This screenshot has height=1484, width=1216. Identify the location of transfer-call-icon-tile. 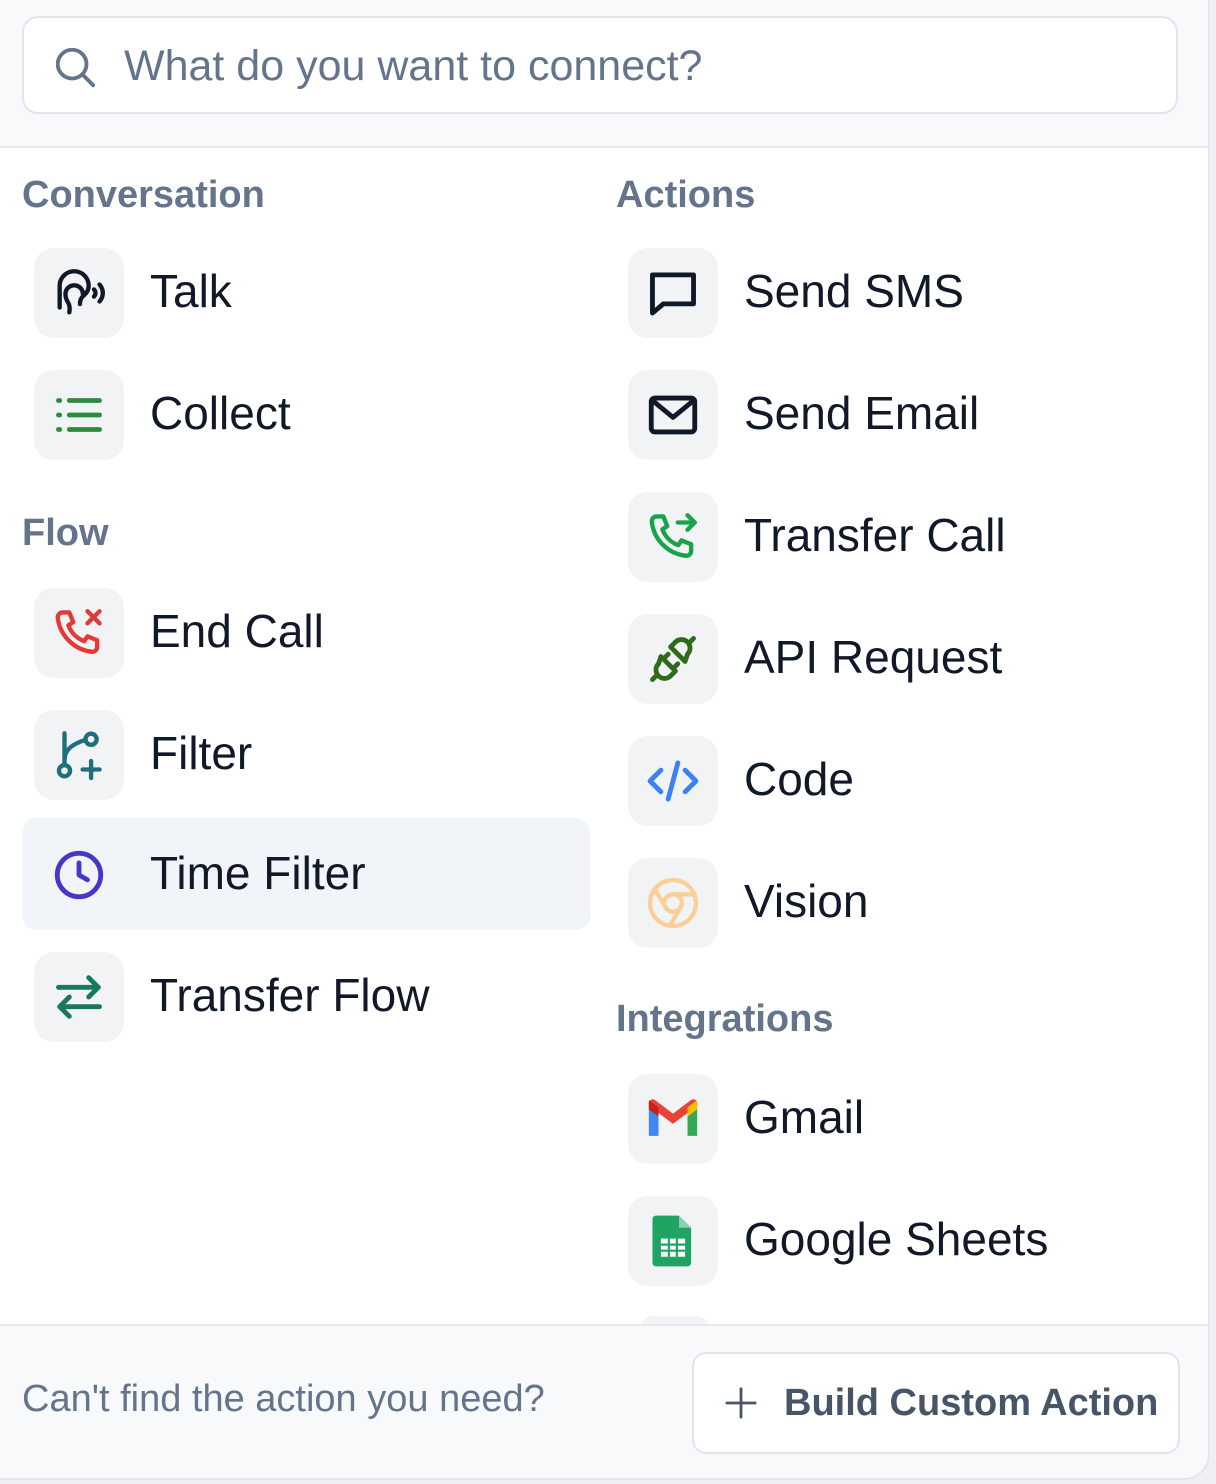
(673, 537).